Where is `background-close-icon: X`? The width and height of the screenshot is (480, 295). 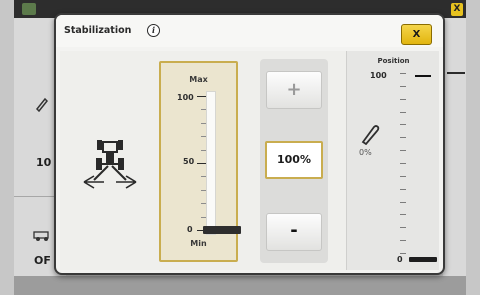 background-close-icon: X is located at coordinates (457, 9).